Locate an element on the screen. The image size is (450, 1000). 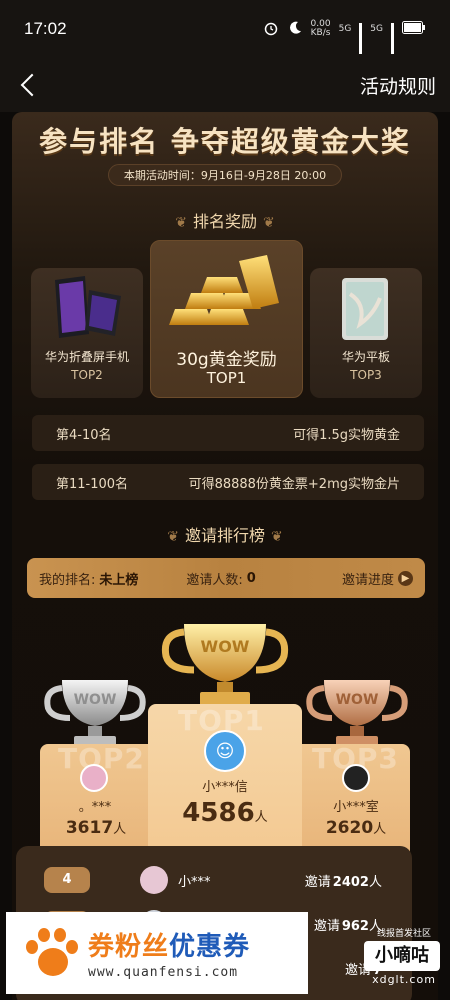
prize-name: 30g黄金奖励 is located at coordinates (226, 360).